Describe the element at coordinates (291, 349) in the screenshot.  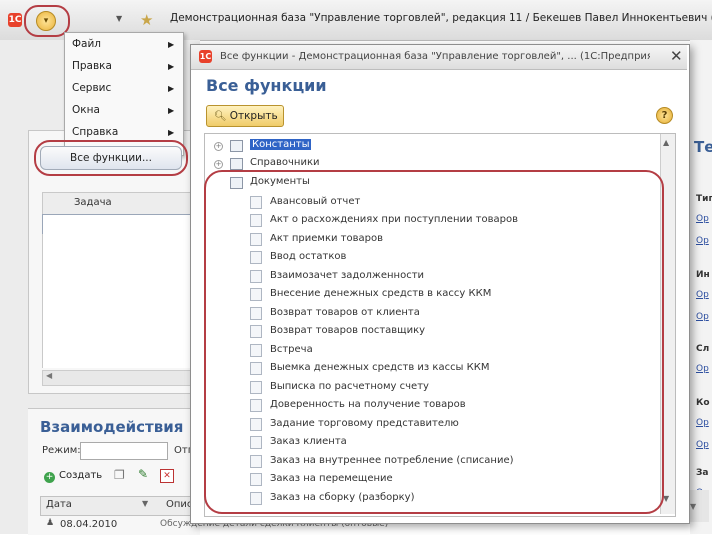
I see `document-item: Встреча` at that location.